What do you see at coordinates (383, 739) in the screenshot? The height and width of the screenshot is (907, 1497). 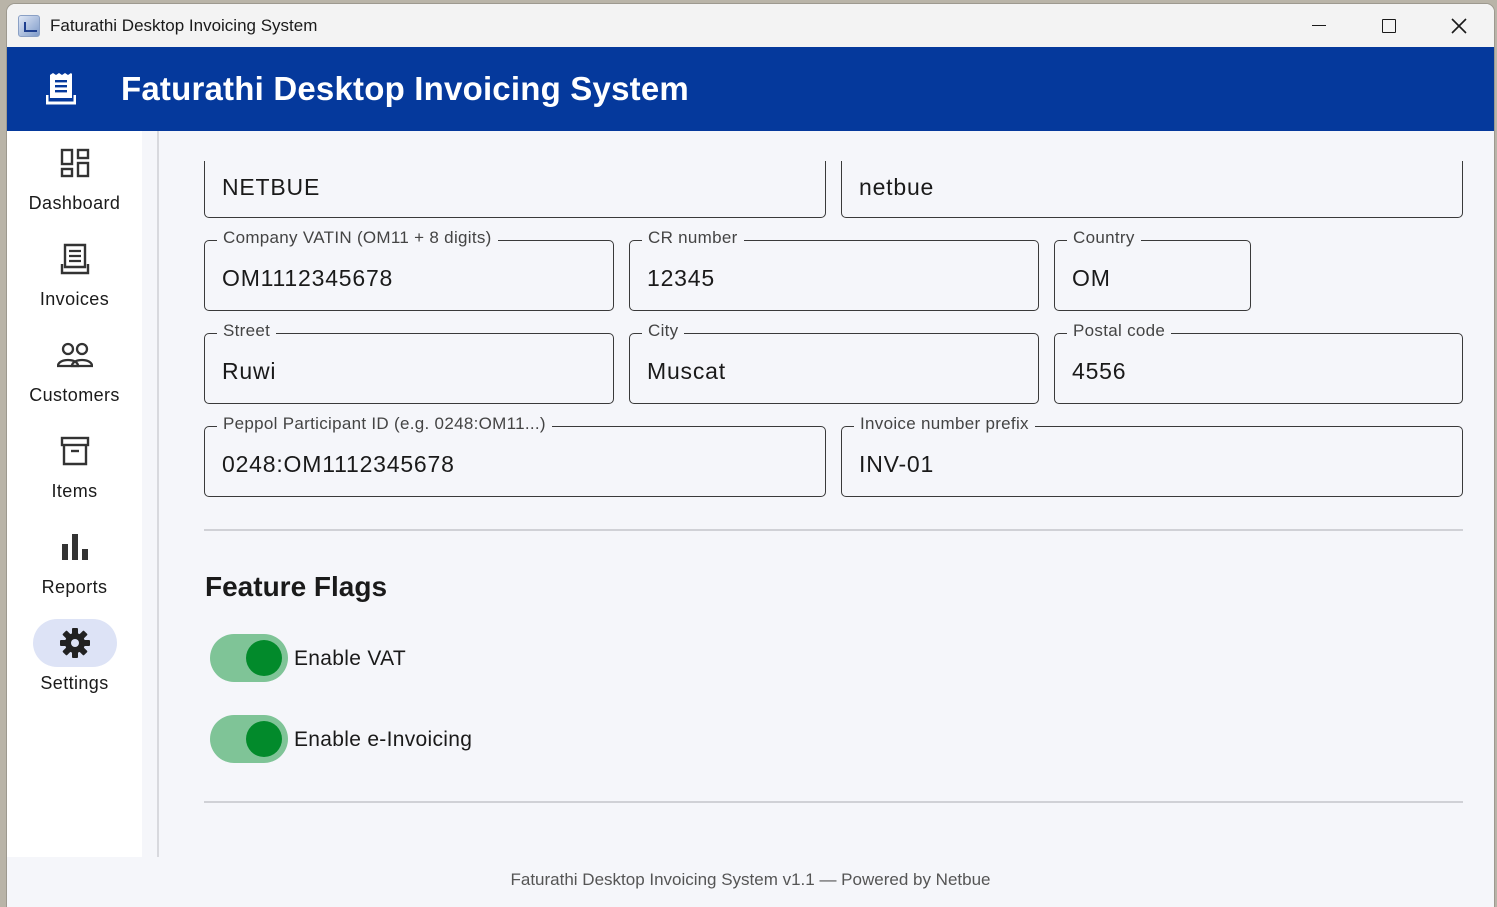 I see `enable-einvoicing-label: Enable e-Invoicing` at bounding box center [383, 739].